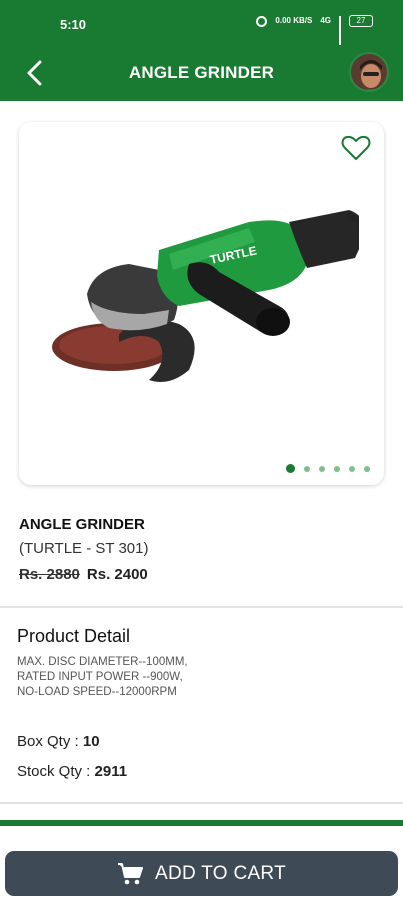 This screenshot has width=403, height=900. I want to click on cart-icon, so click(130, 873).